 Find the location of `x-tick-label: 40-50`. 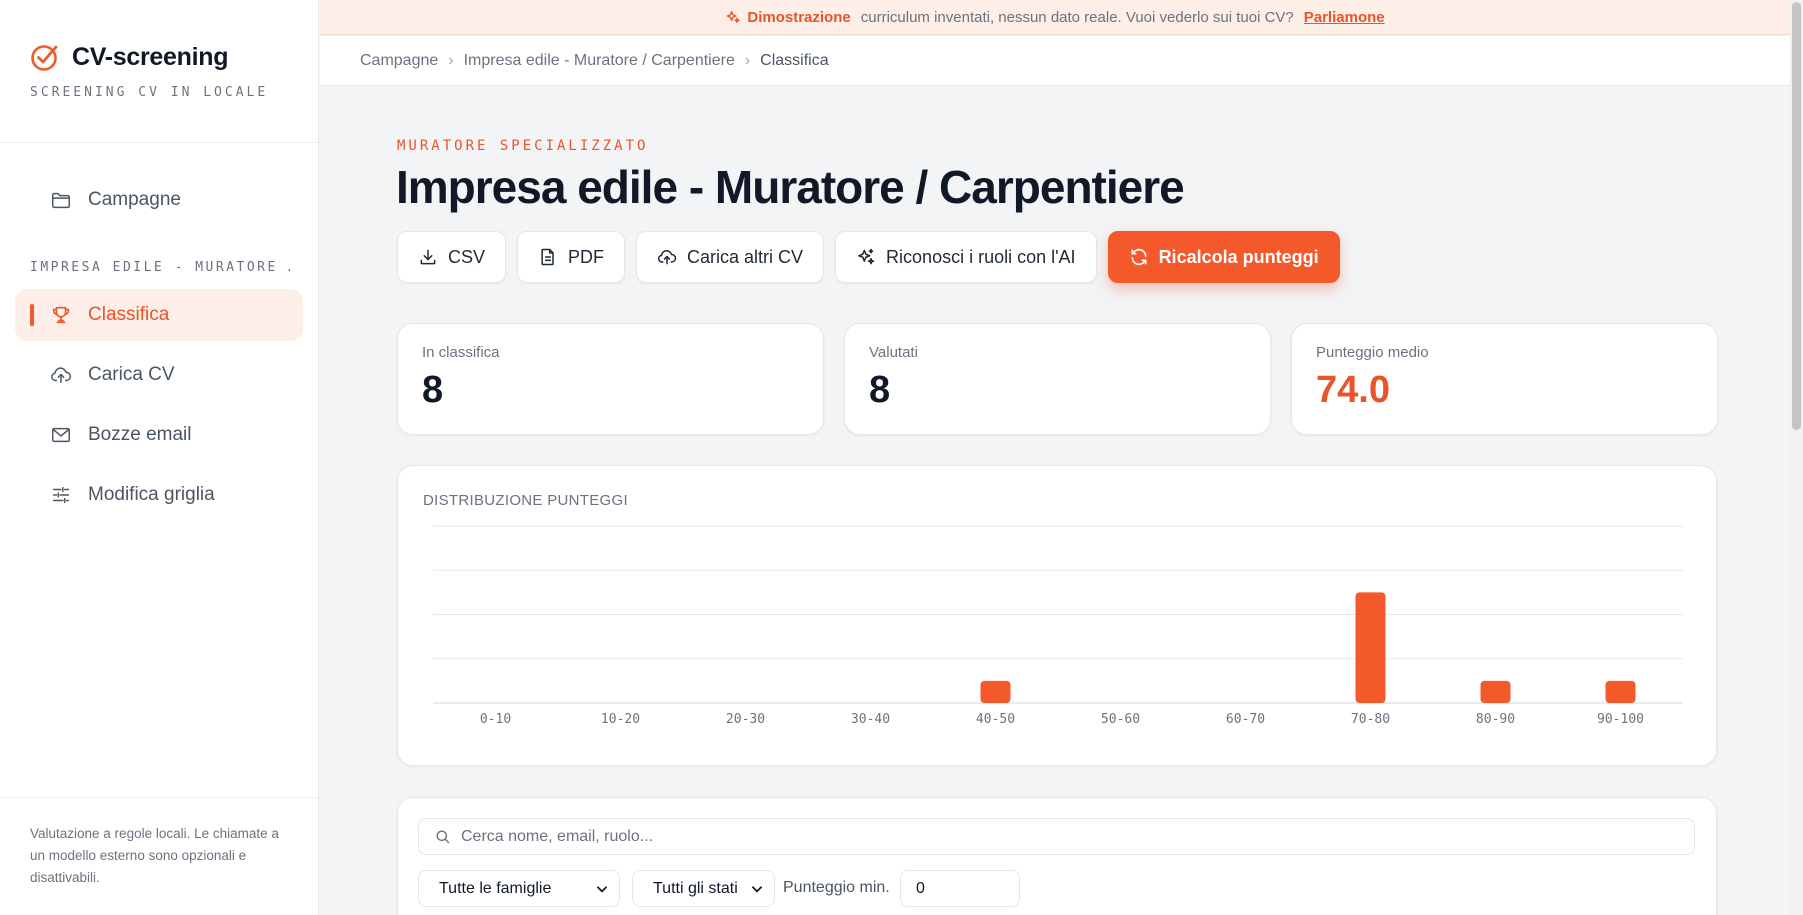

x-tick-label: 40-50 is located at coordinates (995, 719).